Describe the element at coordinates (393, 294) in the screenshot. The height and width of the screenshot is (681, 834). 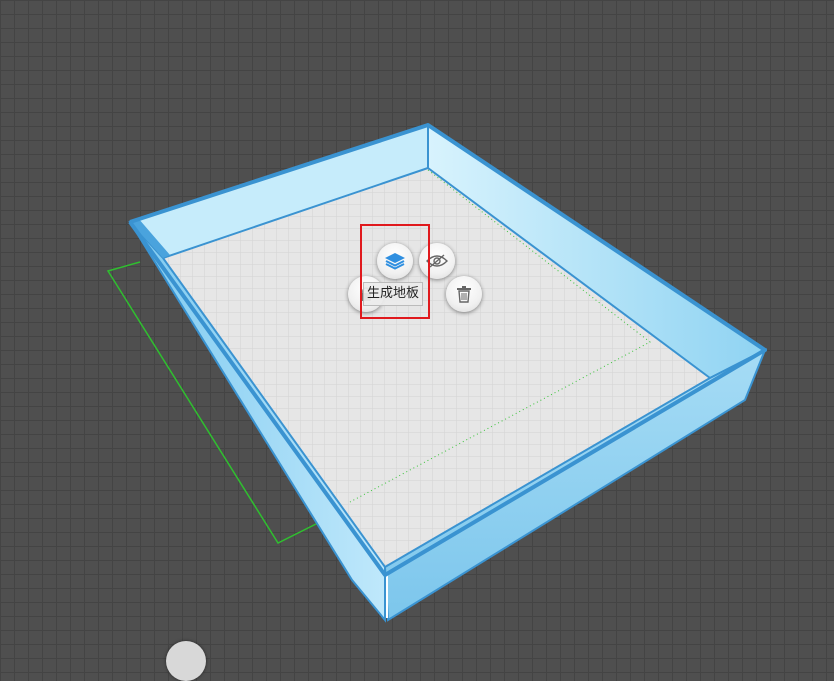
I see `generate-floor-tooltip: 生成地板` at that location.